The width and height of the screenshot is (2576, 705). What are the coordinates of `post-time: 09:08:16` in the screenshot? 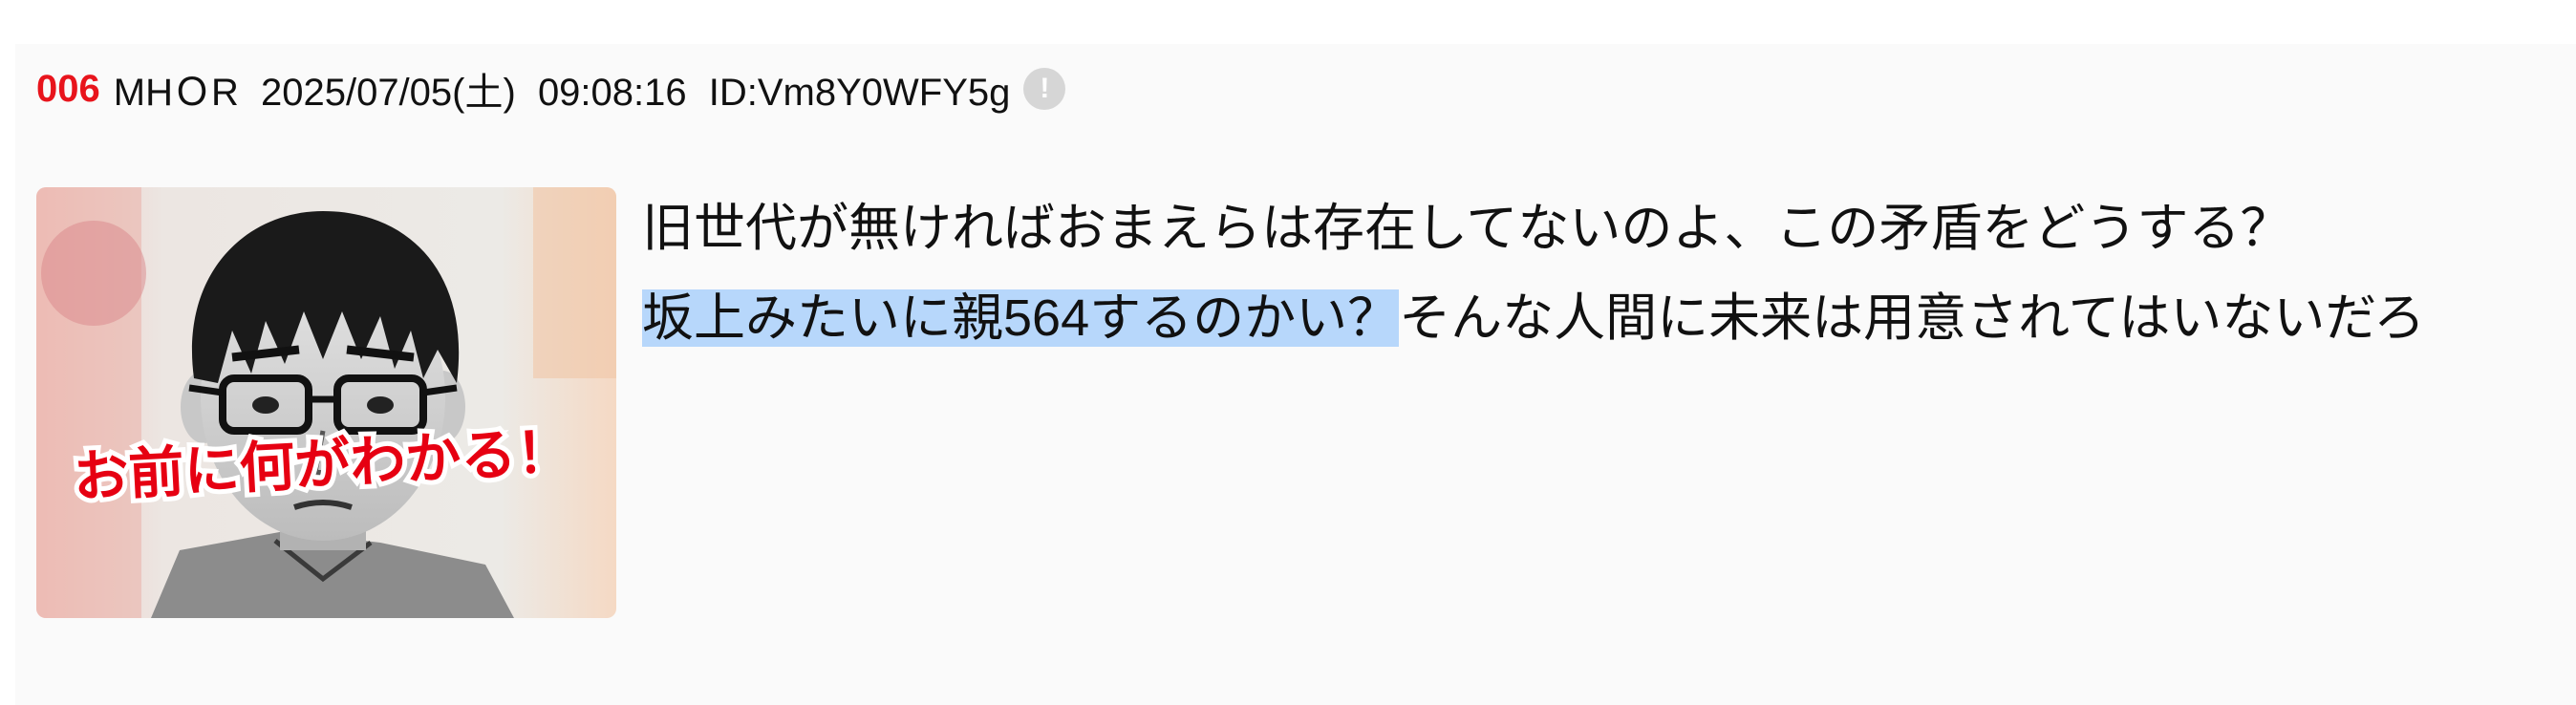 It's located at (612, 93).